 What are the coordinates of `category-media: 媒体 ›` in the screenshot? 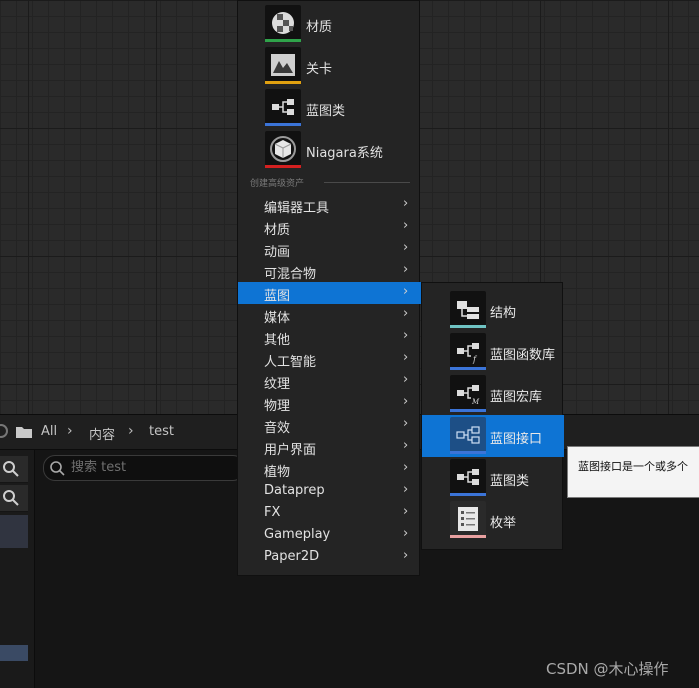 It's located at (329, 315).